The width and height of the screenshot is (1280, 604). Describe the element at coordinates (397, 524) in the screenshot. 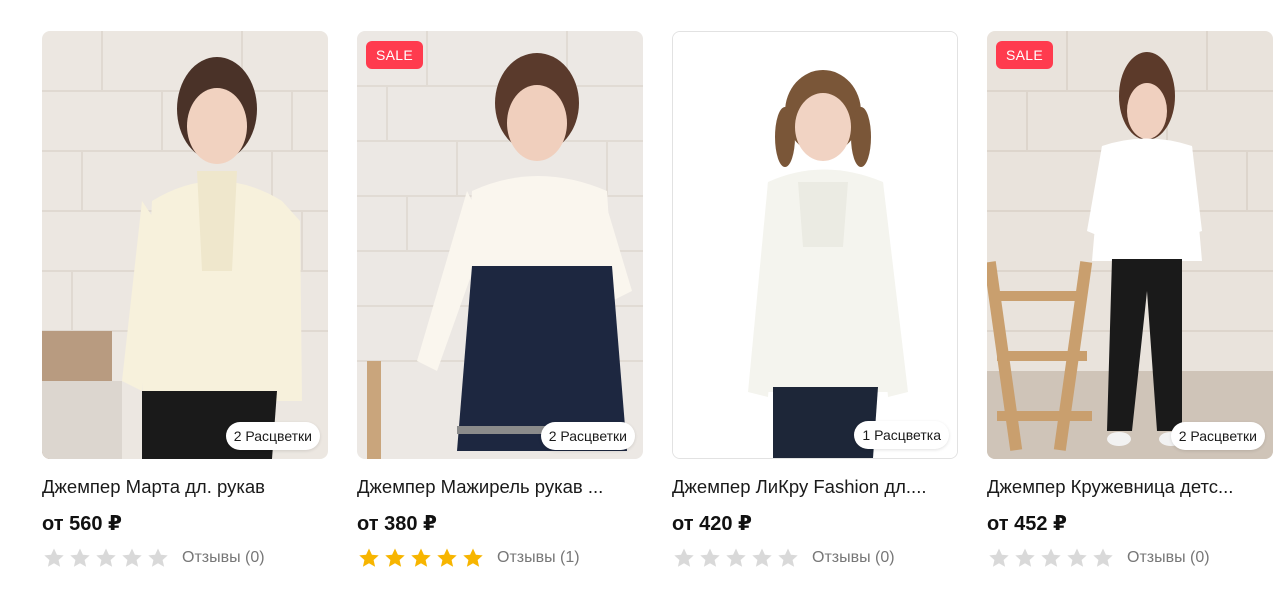

I see `product-price: от 380 ₽` at that location.